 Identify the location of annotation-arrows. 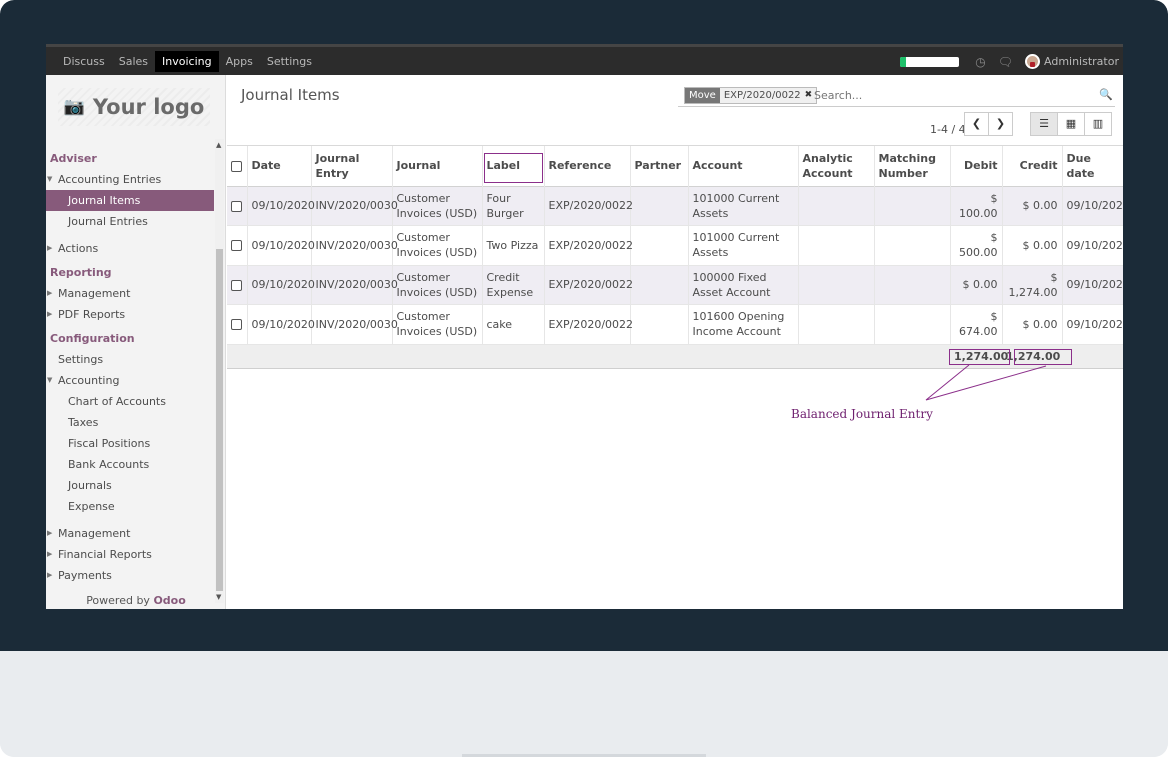
(986, 382).